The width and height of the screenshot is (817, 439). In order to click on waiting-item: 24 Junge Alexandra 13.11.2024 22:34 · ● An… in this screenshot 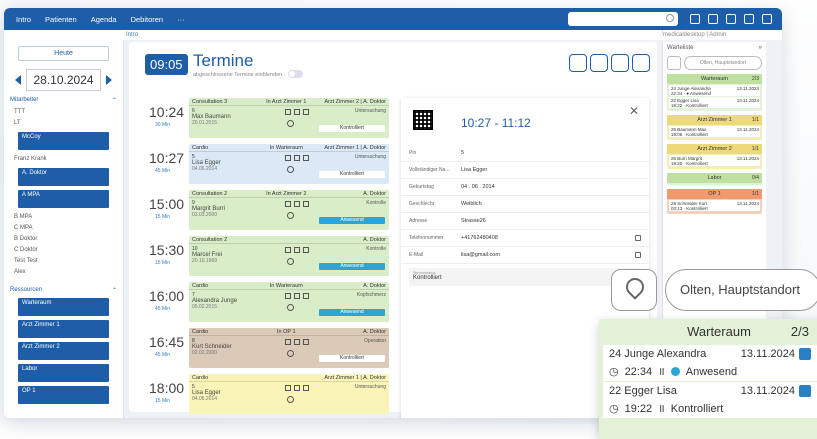, I will do `click(714, 90)`.